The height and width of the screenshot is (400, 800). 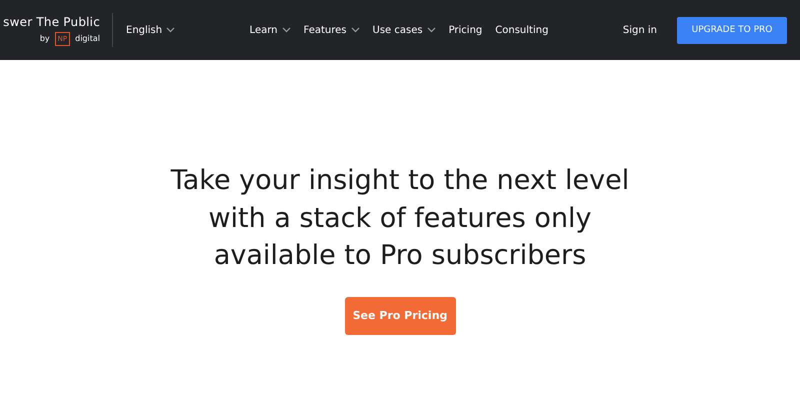 What do you see at coordinates (51, 21) in the screenshot?
I see `logo-title: swer The Public` at bounding box center [51, 21].